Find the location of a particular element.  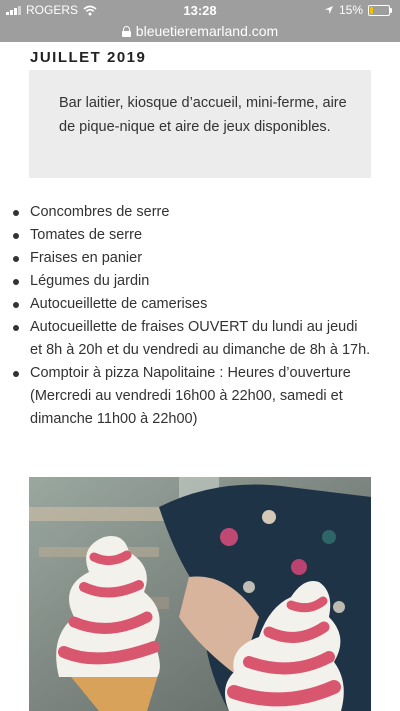

list-item: Fraises en panier is located at coordinates (192, 258).